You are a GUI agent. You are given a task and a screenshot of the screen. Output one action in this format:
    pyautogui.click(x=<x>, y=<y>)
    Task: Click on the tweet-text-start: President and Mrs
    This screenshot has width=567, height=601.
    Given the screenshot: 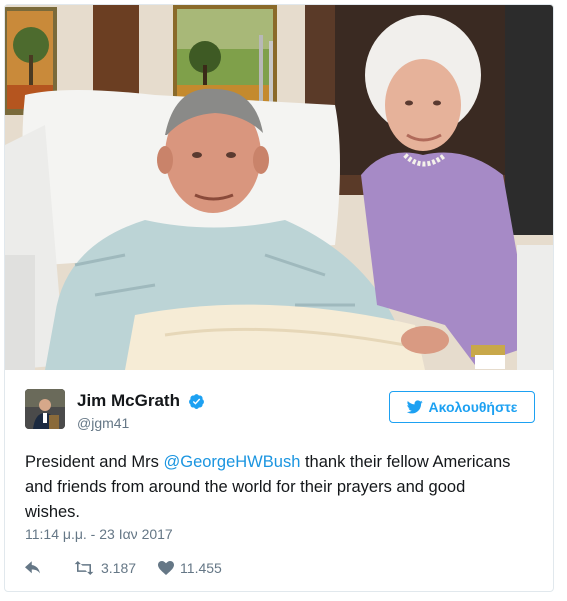 What is the action you would take?
    pyautogui.click(x=94, y=462)
    